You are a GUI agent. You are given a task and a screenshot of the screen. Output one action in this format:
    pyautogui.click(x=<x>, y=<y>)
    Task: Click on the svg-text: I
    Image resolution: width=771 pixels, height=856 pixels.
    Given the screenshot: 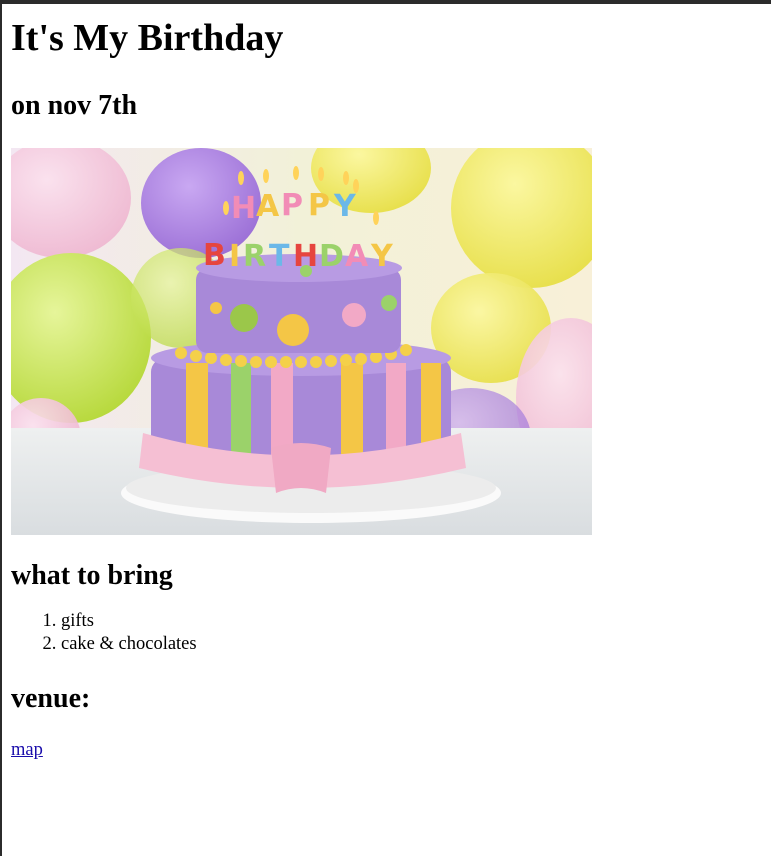 What is the action you would take?
    pyautogui.click(x=234, y=256)
    